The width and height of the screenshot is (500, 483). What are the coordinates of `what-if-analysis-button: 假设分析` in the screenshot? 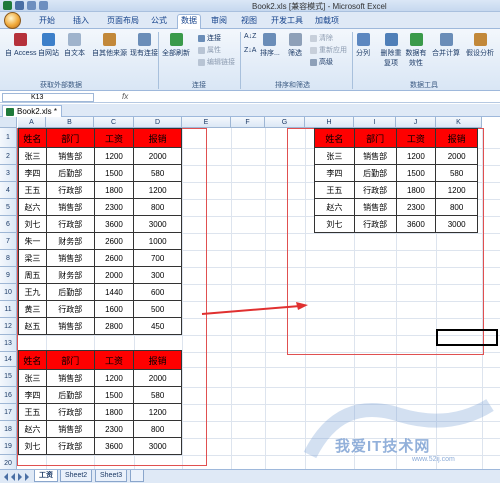 It's located at (480, 45).